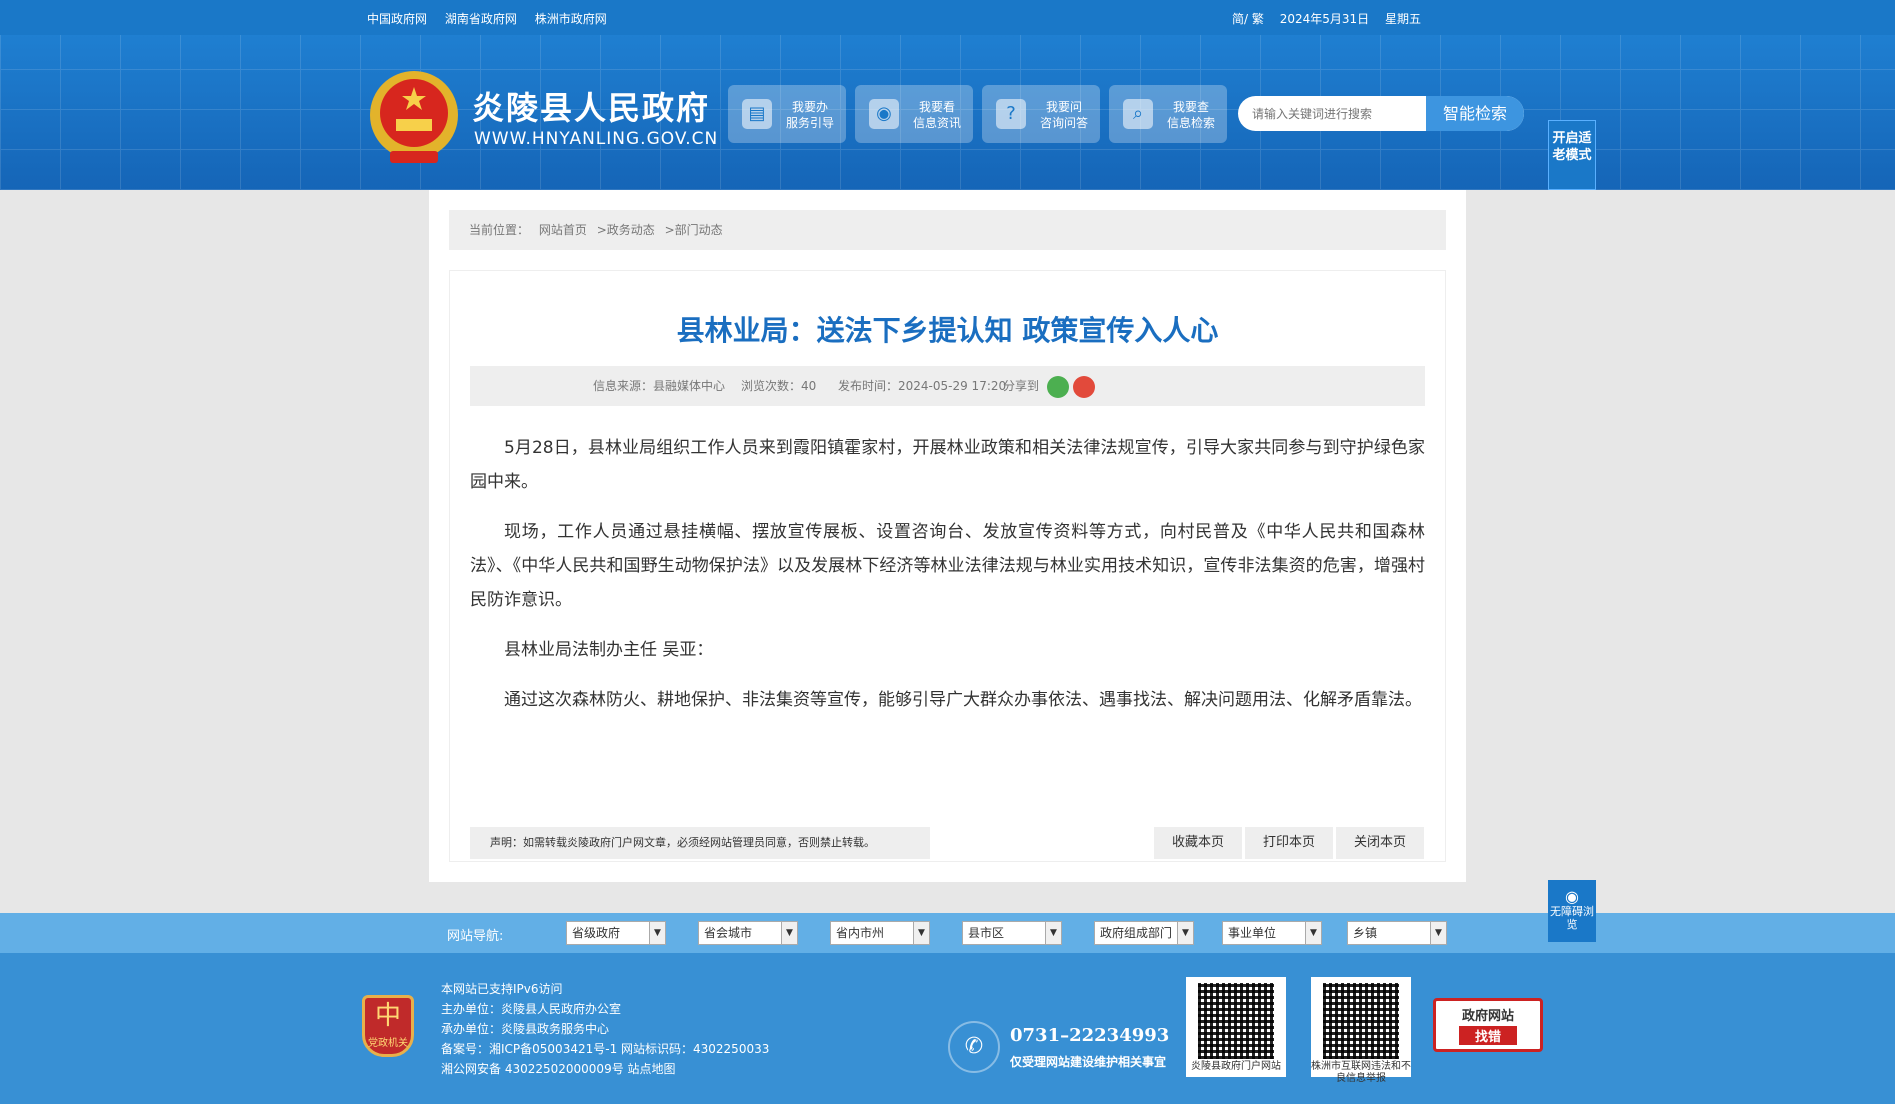 The height and width of the screenshot is (1104, 1895). I want to click on nav-ask-button: ? 我要问 咨询问答, so click(1041, 114).